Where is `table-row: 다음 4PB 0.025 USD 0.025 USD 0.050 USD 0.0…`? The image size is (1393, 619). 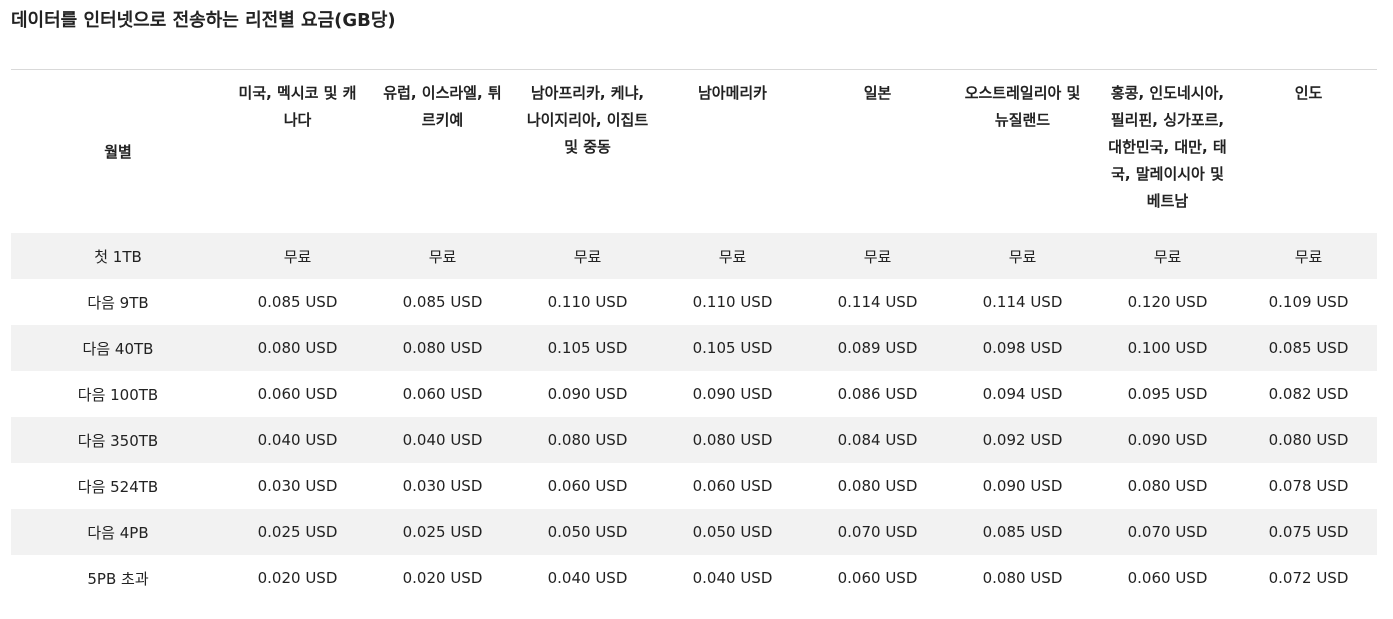 table-row: 다음 4PB 0.025 USD 0.025 USD 0.050 USD 0.0… is located at coordinates (694, 532).